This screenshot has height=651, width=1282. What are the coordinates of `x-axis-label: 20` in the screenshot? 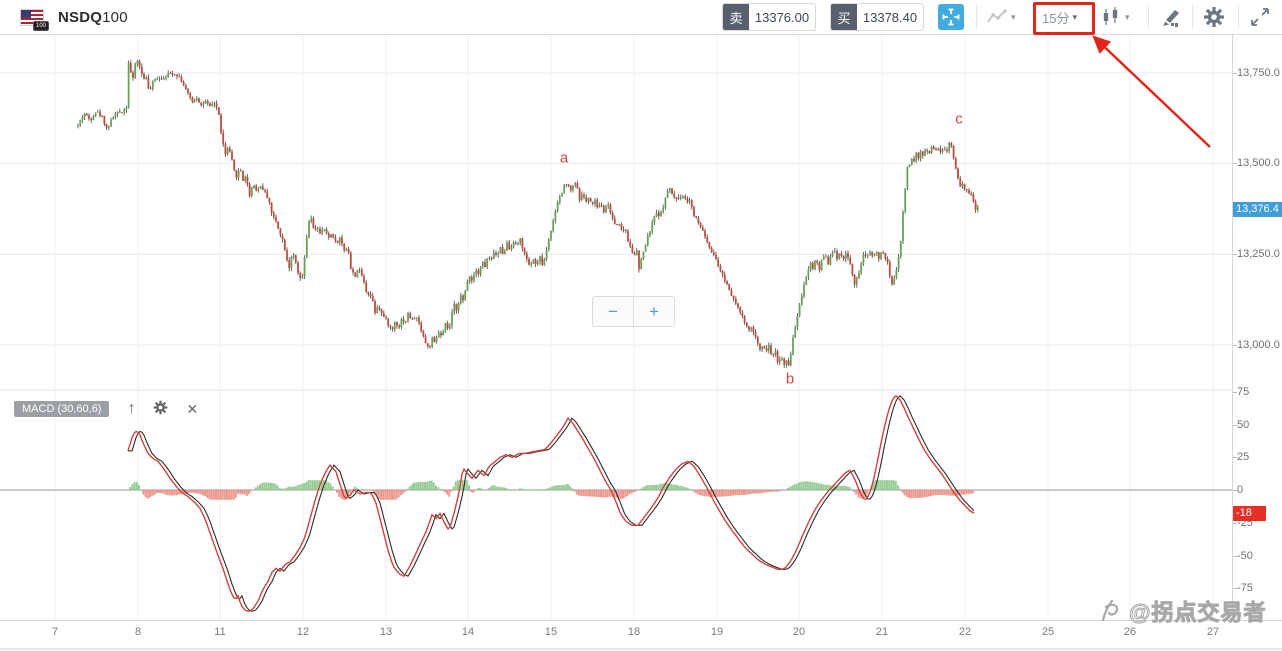 It's located at (799, 632).